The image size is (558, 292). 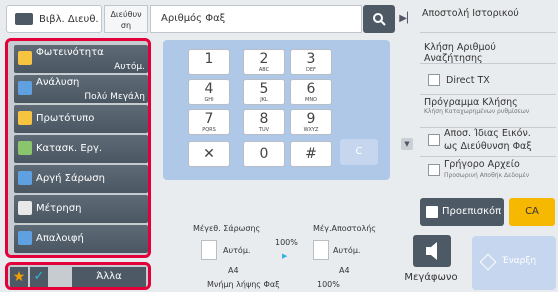 What do you see at coordinates (264, 59) in the screenshot?
I see `key-digit: 2` at bounding box center [264, 59].